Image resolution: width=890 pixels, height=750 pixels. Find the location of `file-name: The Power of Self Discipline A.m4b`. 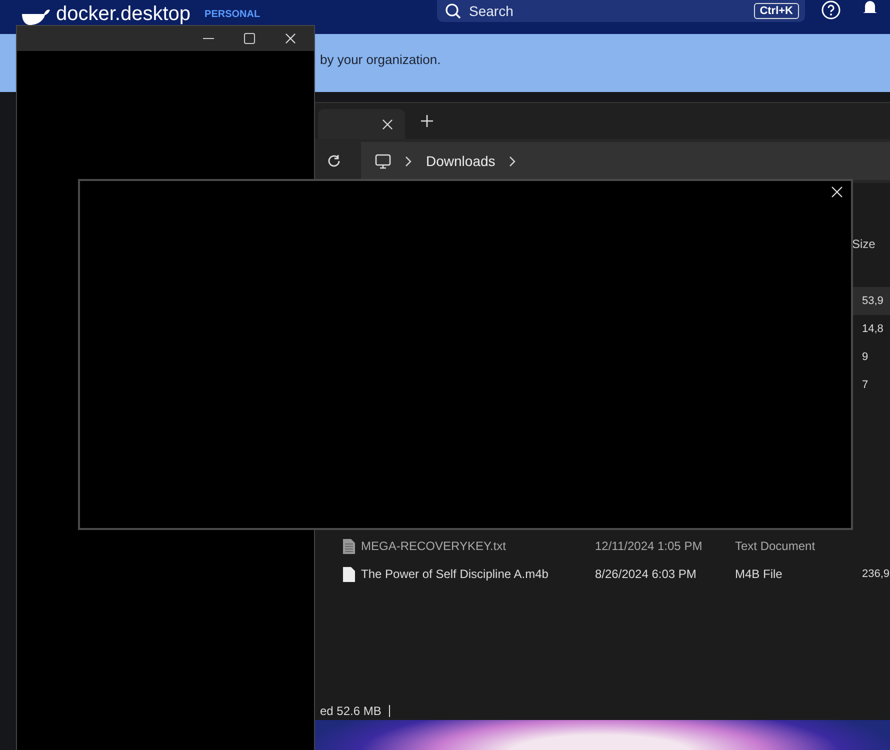

file-name: The Power of Self Discipline A.m4b is located at coordinates (454, 574).